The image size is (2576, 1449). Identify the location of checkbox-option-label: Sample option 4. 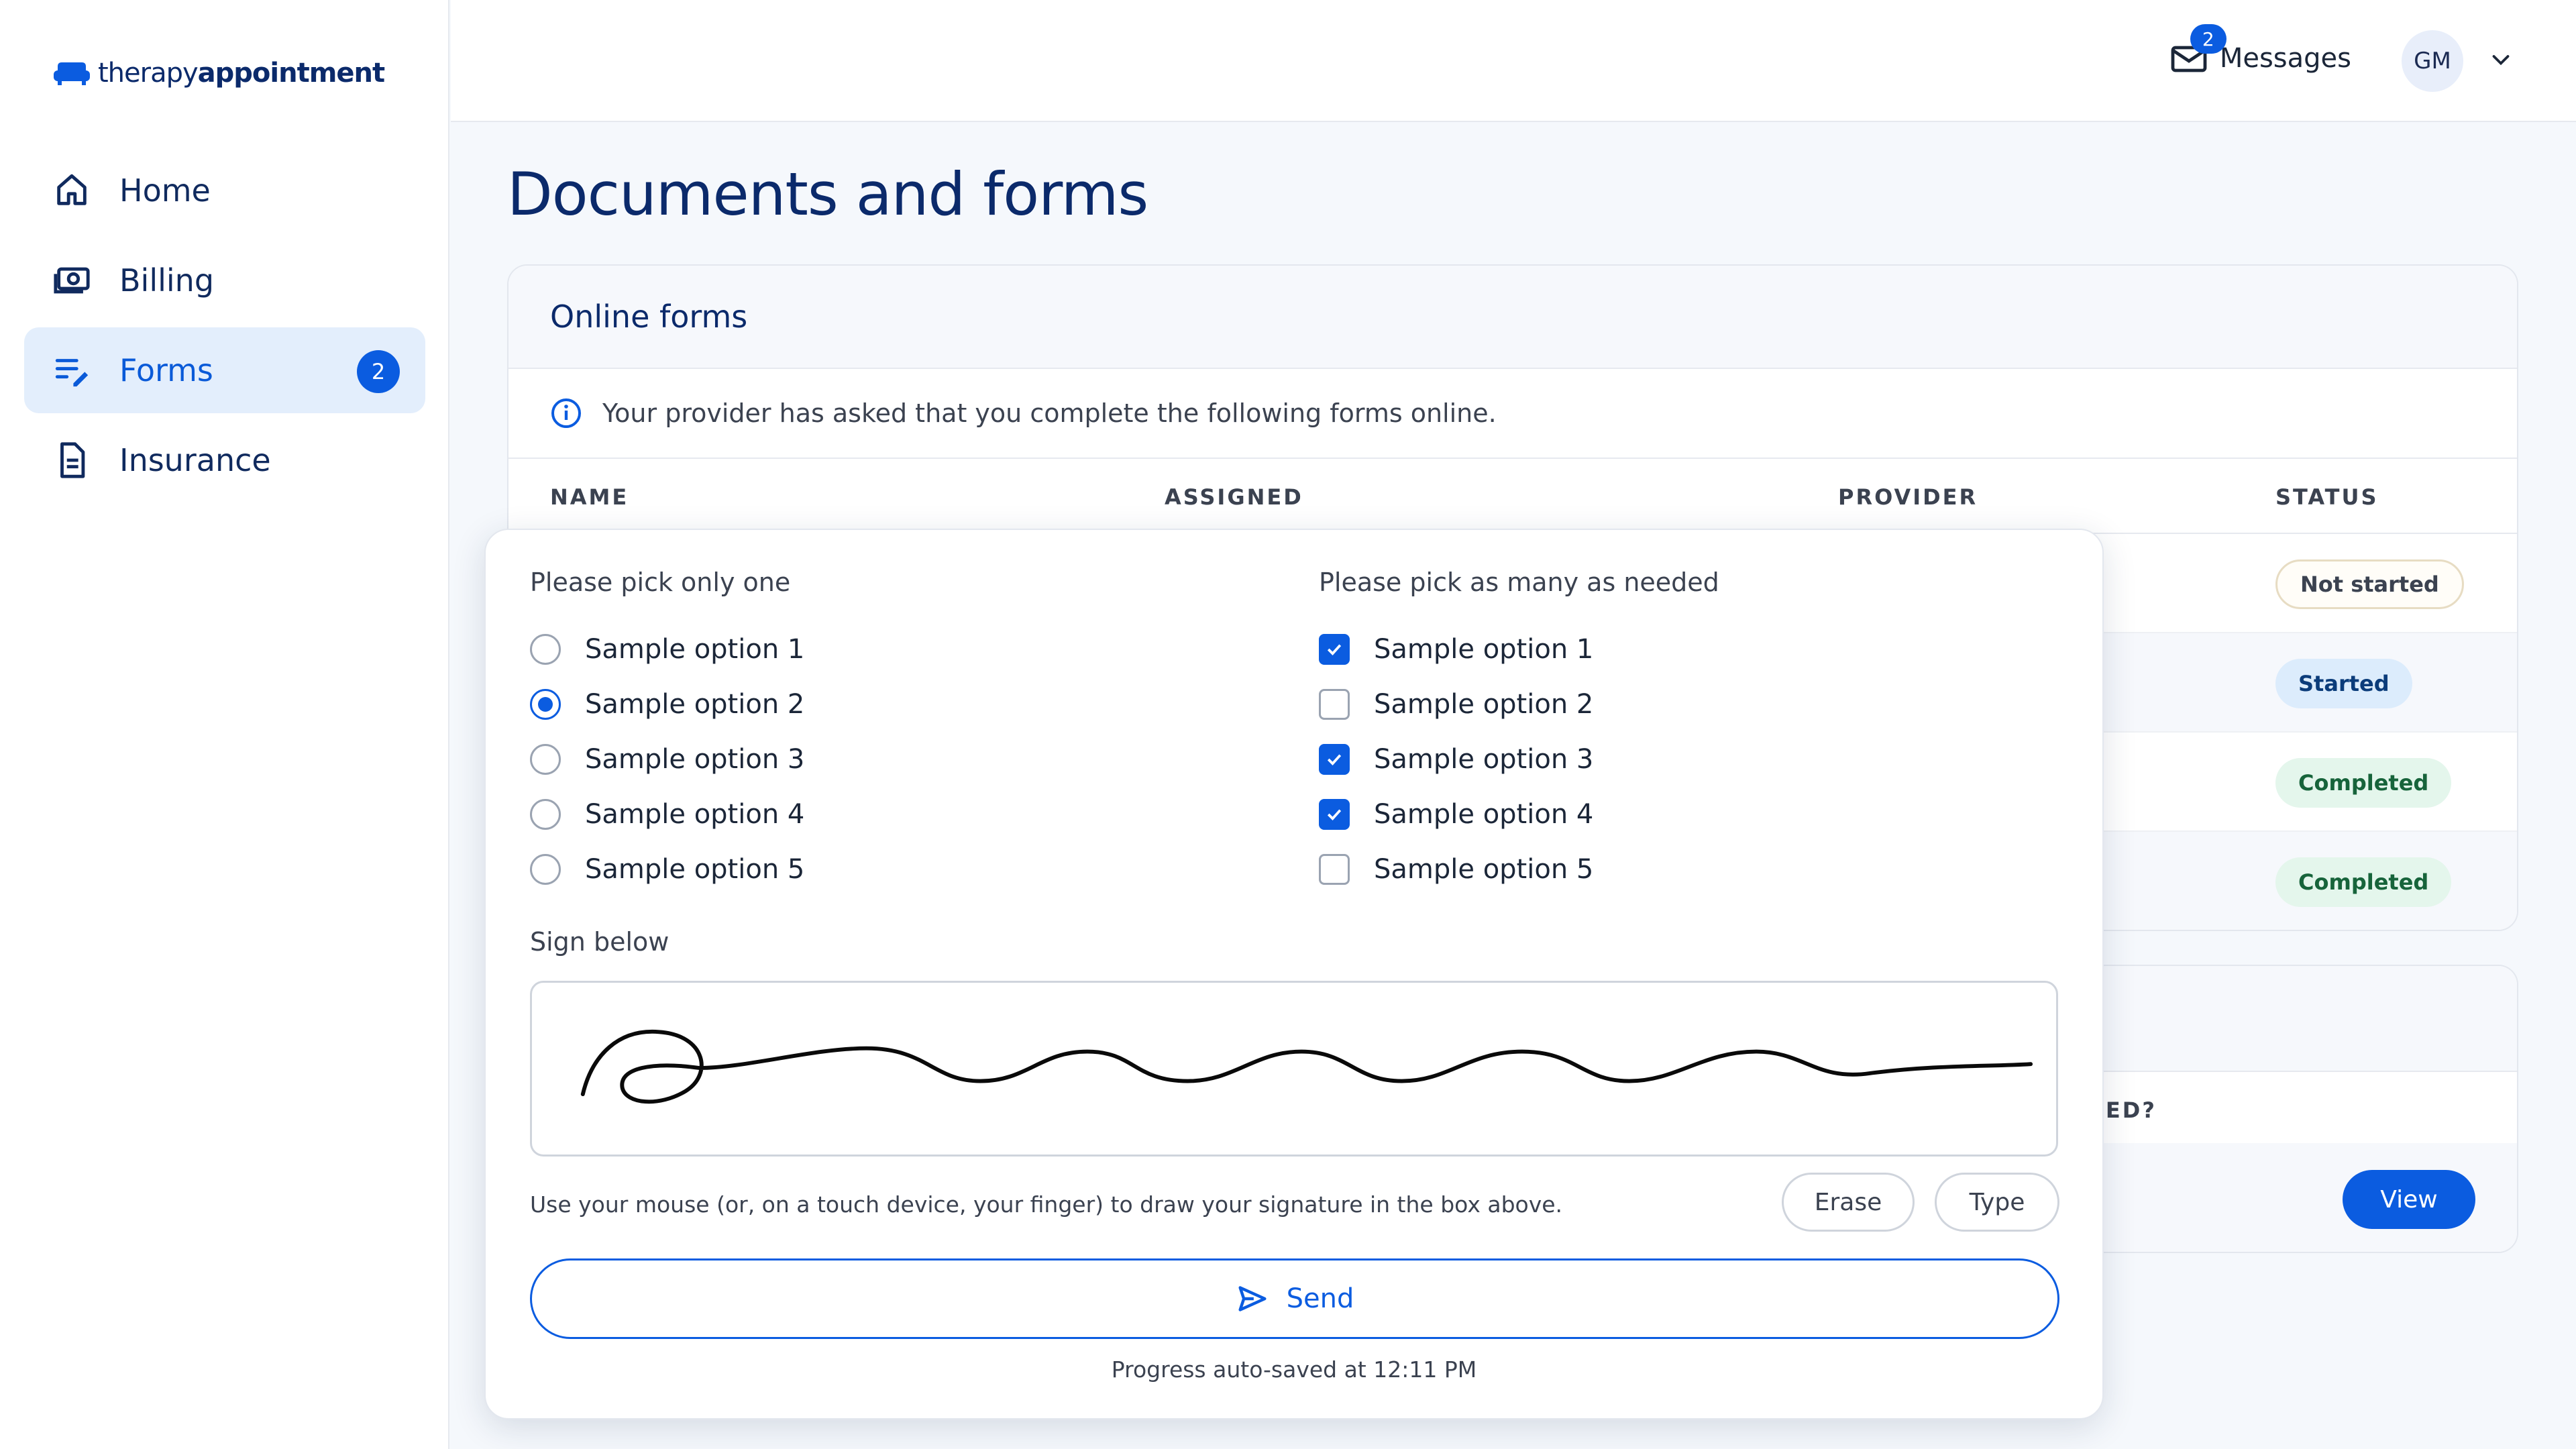
(1484, 814).